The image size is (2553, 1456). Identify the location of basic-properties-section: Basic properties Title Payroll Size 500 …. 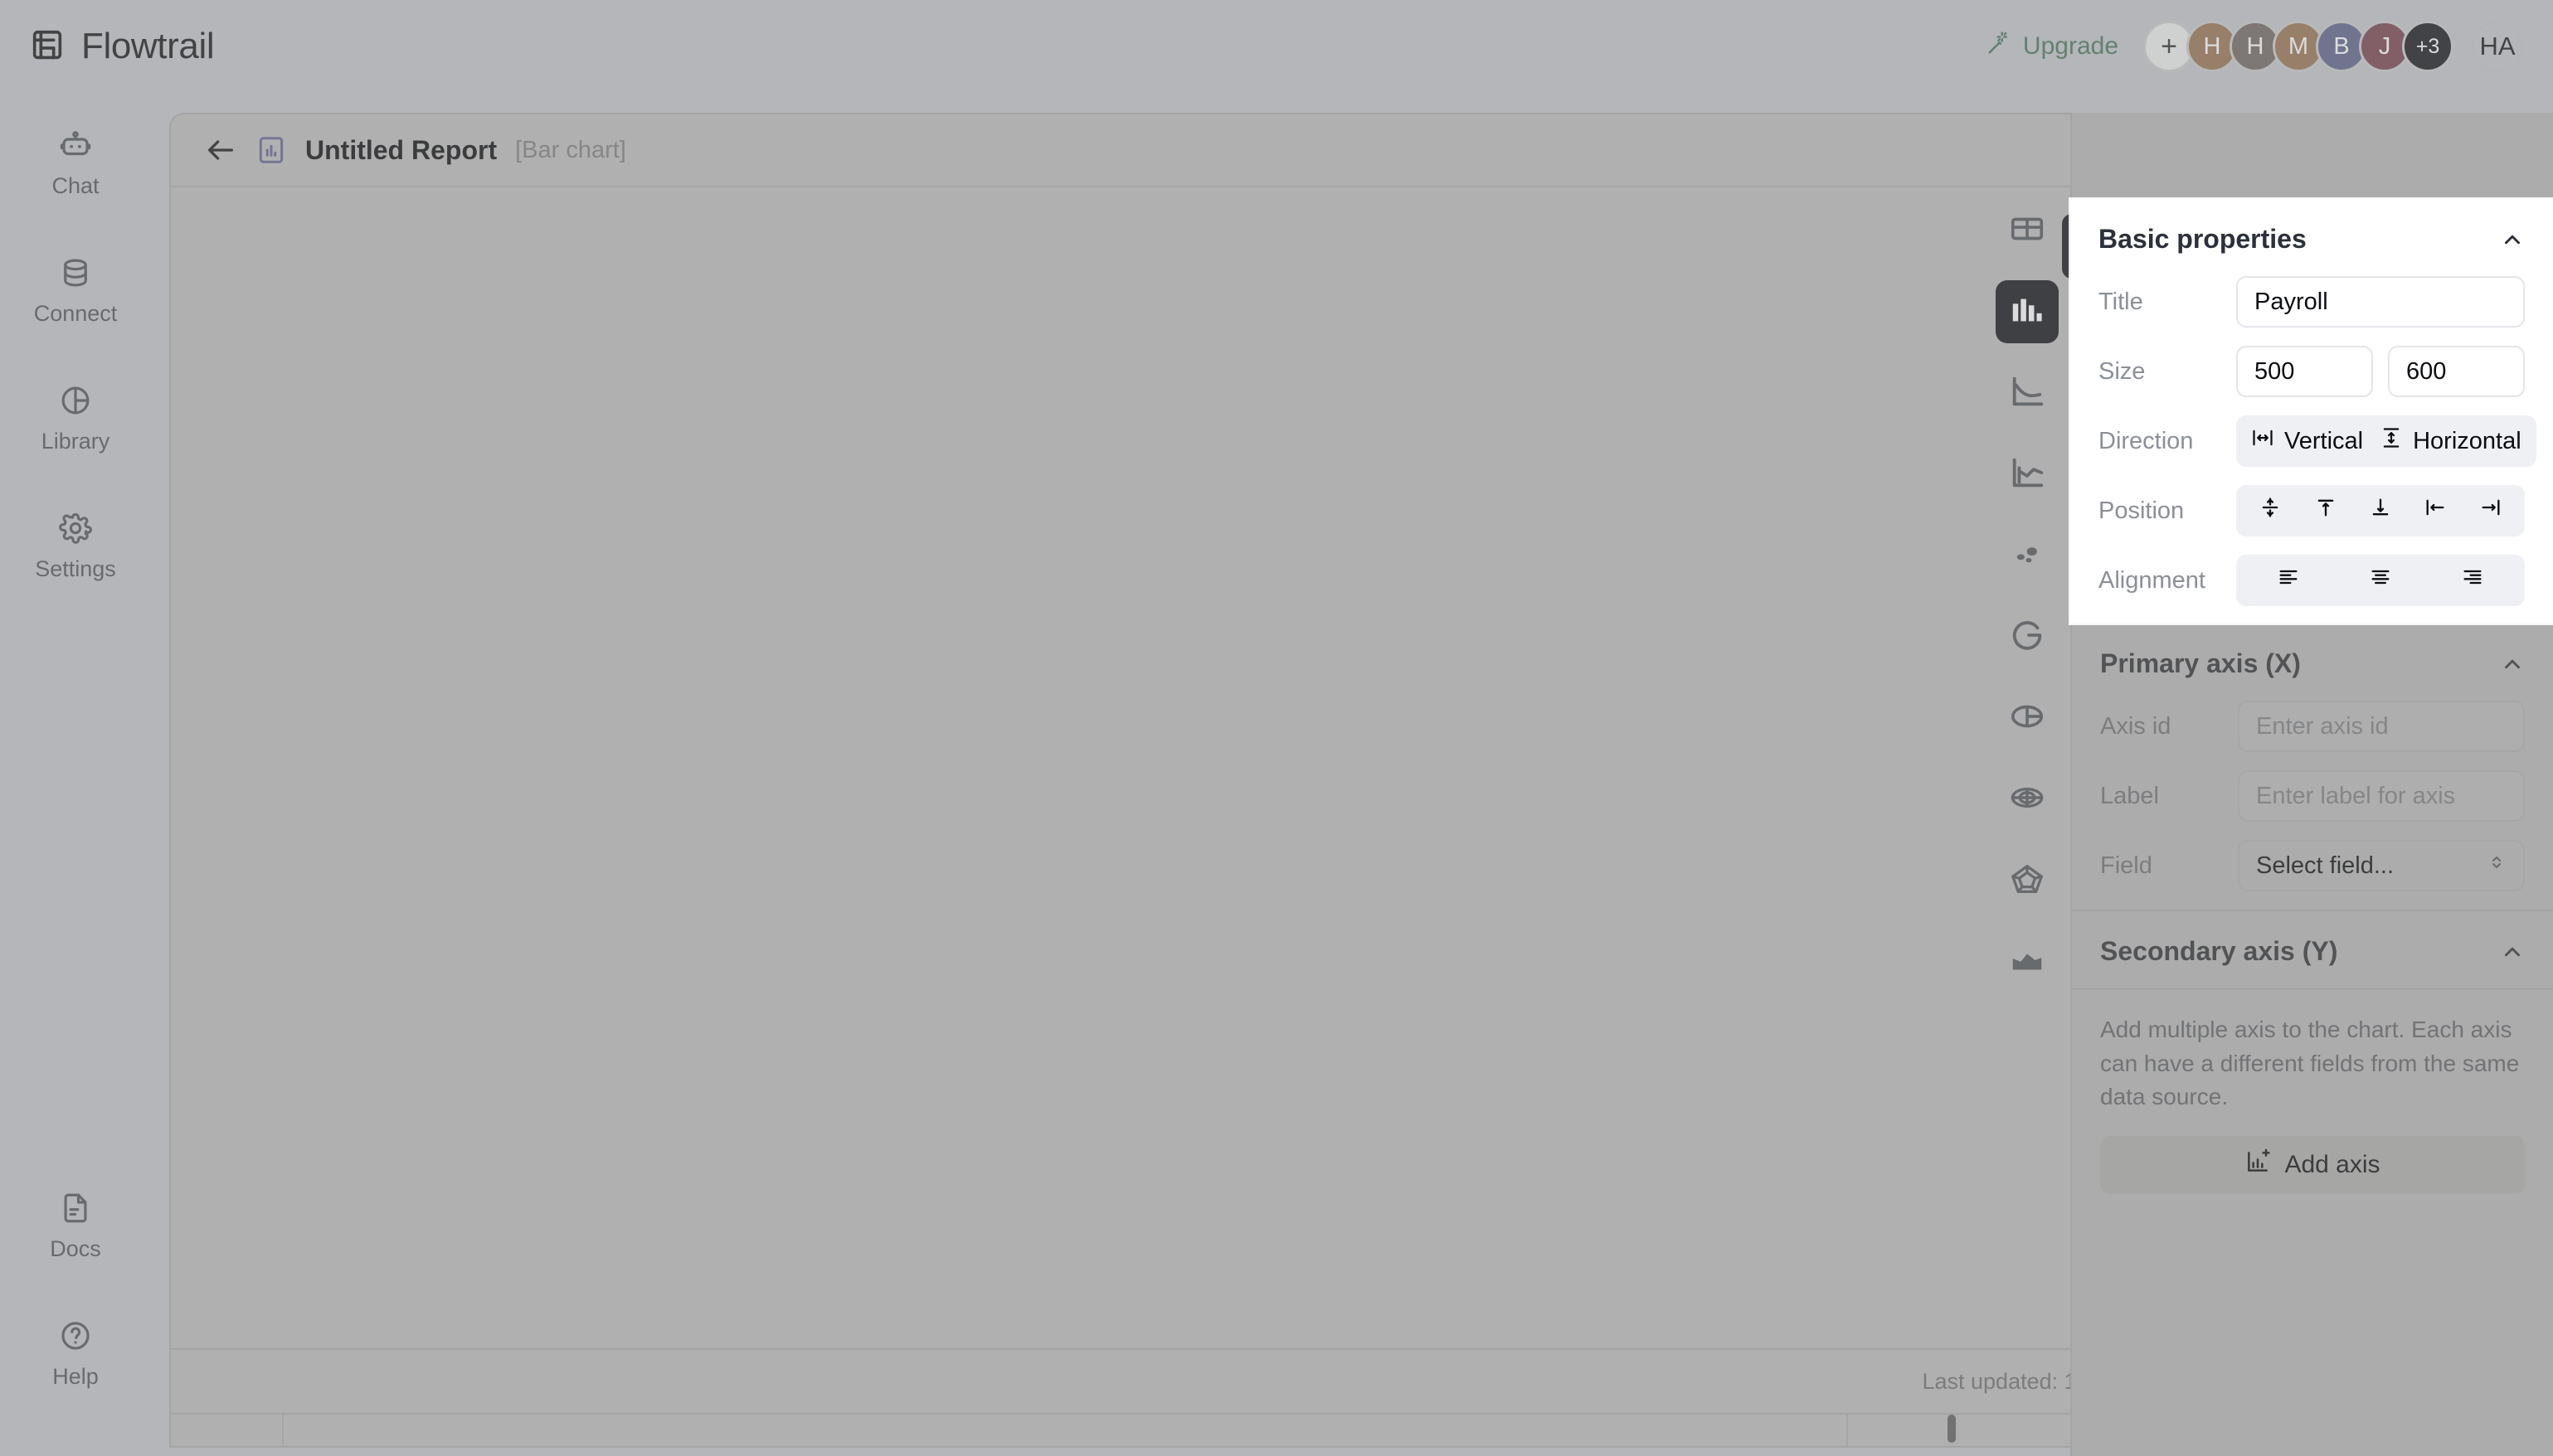
(2311, 411).